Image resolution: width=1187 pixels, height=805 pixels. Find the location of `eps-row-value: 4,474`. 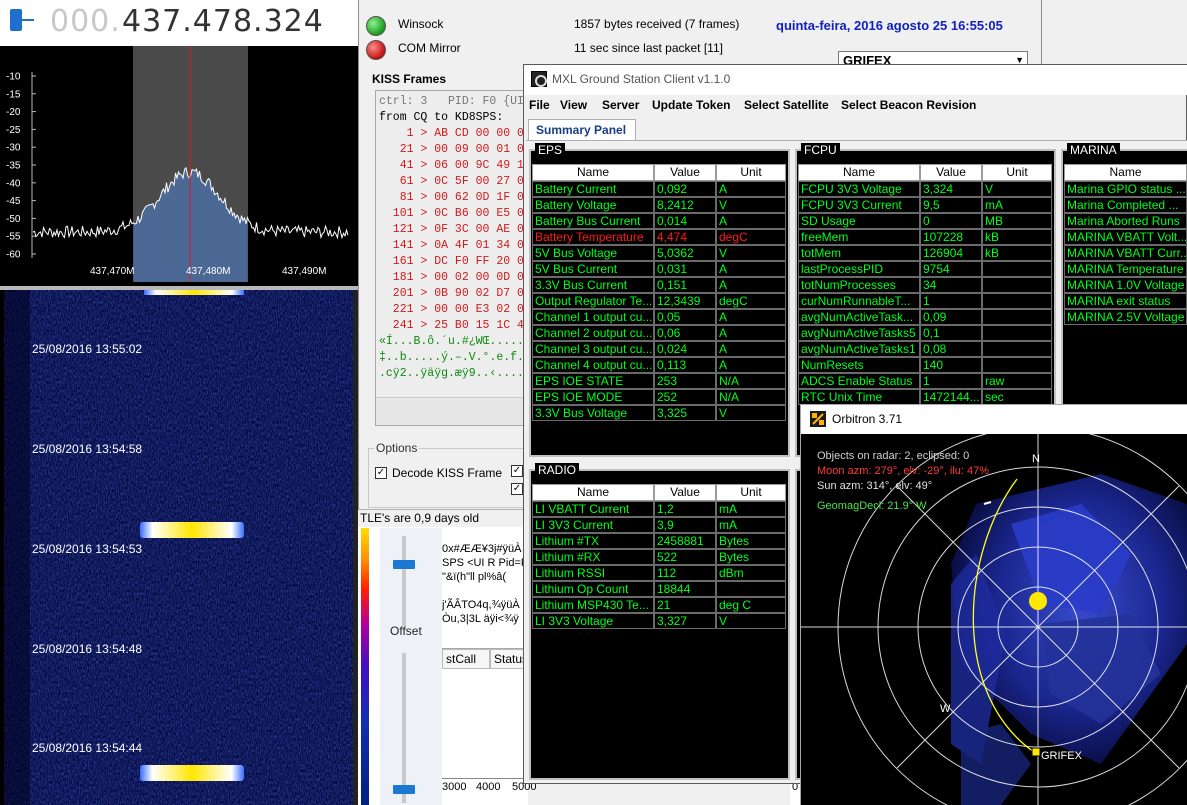

eps-row-value: 4,474 is located at coordinates (685, 237).